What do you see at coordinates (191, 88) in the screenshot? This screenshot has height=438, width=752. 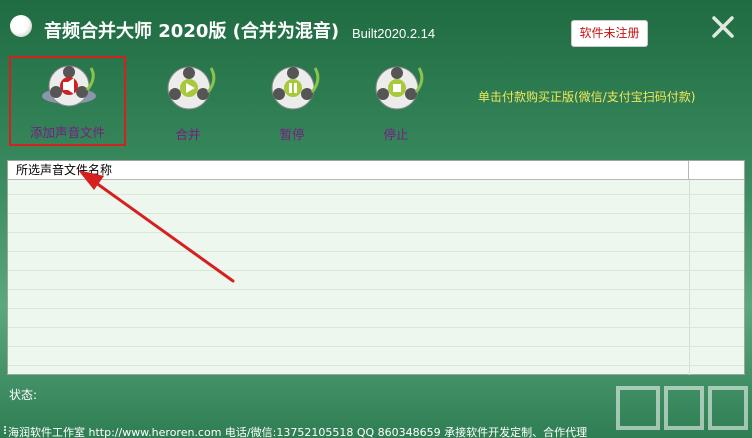 I see `play-disc-icon` at bounding box center [191, 88].